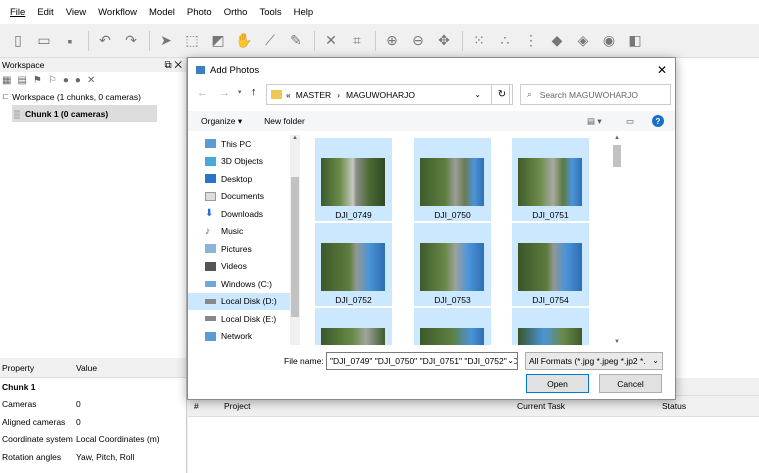  What do you see at coordinates (78, 80) in the screenshot?
I see `disable-icon: ●` at bounding box center [78, 80].